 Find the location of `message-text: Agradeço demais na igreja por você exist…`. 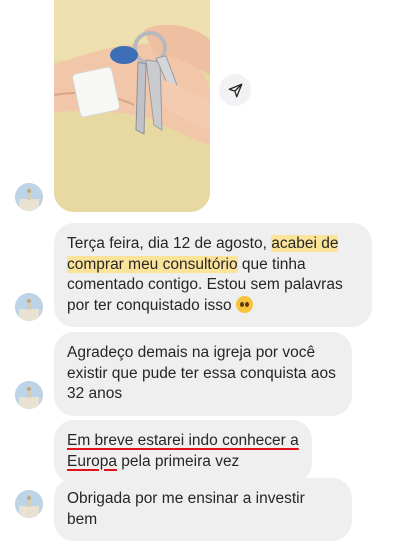

message-text: Agradeço demais na igreja por você exist… is located at coordinates (201, 373).